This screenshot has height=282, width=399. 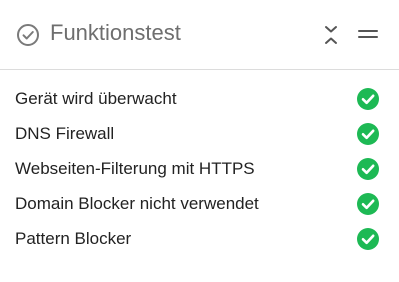 I want to click on item-label: Domain Blocker nicht verwendet, so click(x=137, y=203).